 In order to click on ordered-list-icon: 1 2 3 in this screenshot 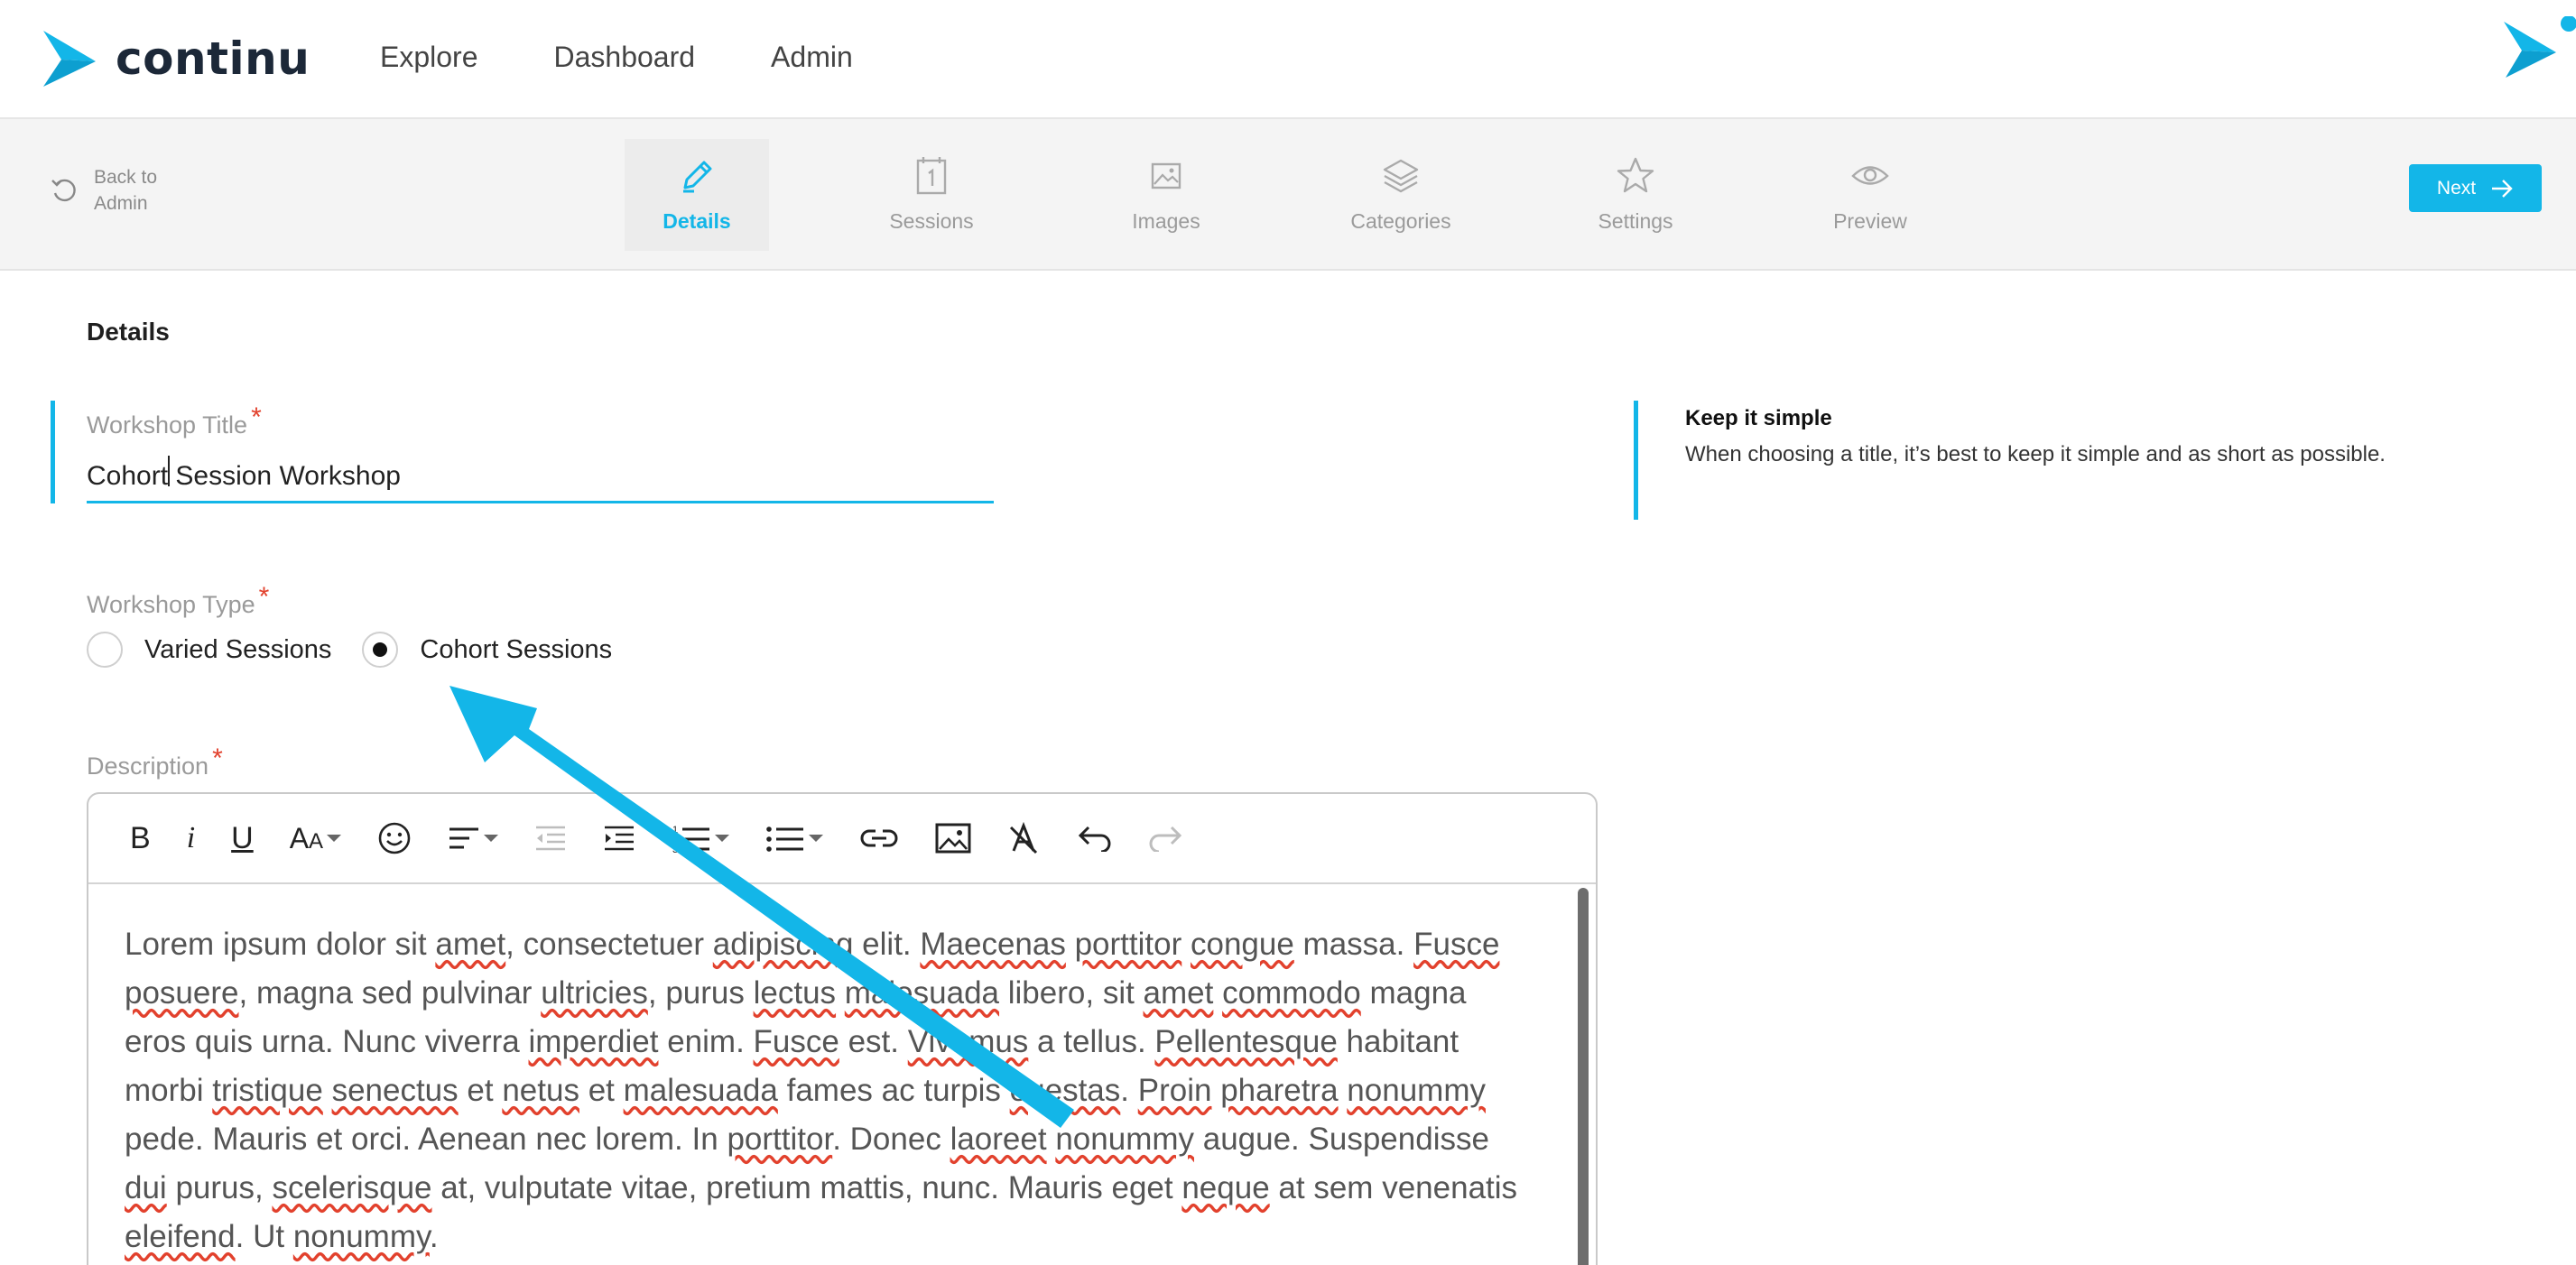, I will do `click(691, 839)`.